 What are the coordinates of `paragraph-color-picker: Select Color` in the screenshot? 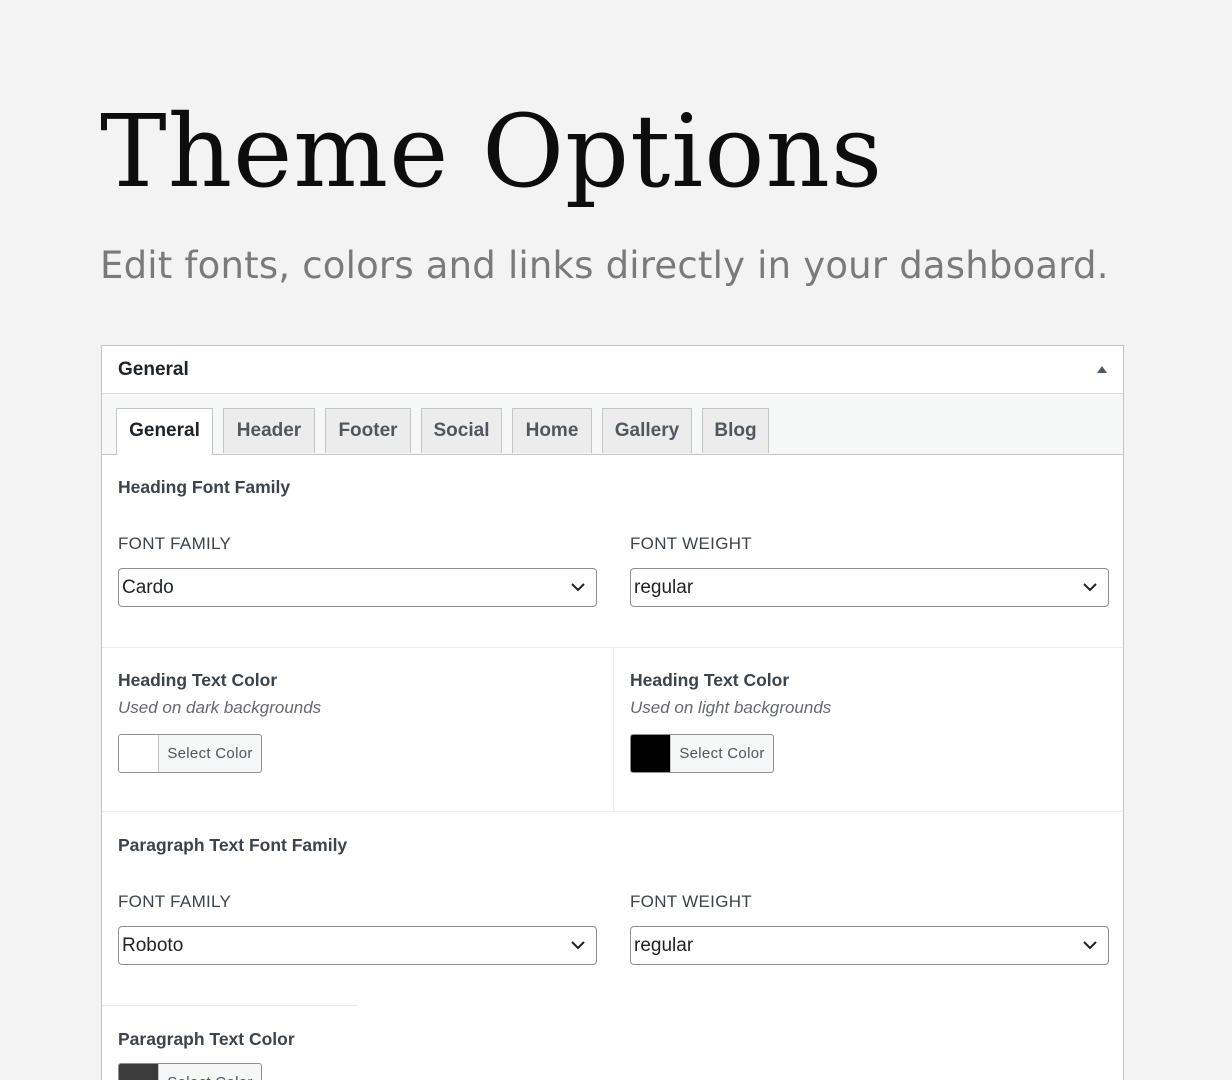 It's located at (190, 1071).